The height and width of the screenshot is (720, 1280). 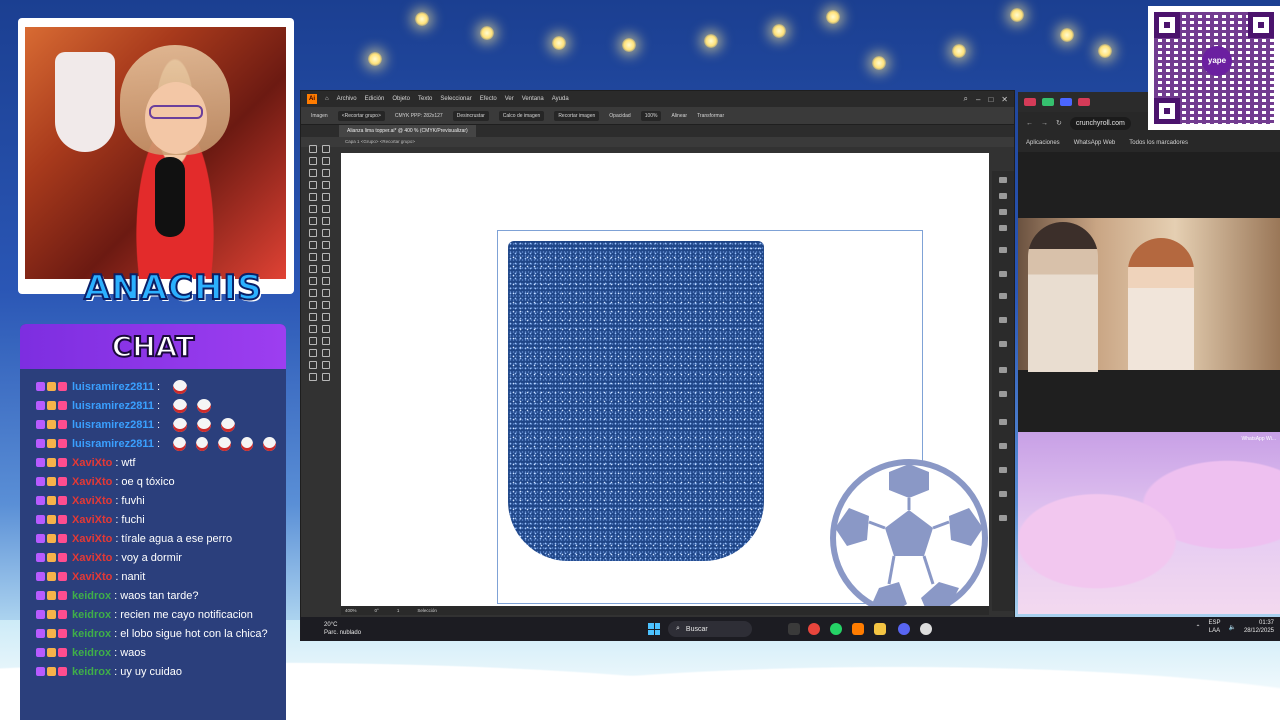 What do you see at coordinates (1043, 143) in the screenshot?
I see `bookmark-apps: Aplicaciones` at bounding box center [1043, 143].